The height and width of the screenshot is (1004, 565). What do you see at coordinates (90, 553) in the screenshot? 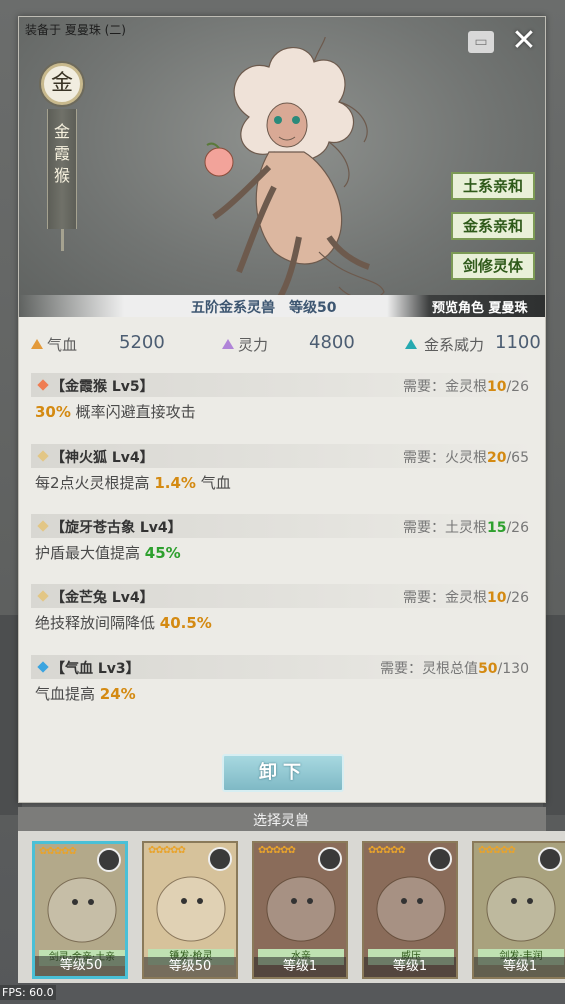
I see `trait-desc-text: 护盾最大值提高` at bounding box center [90, 553].